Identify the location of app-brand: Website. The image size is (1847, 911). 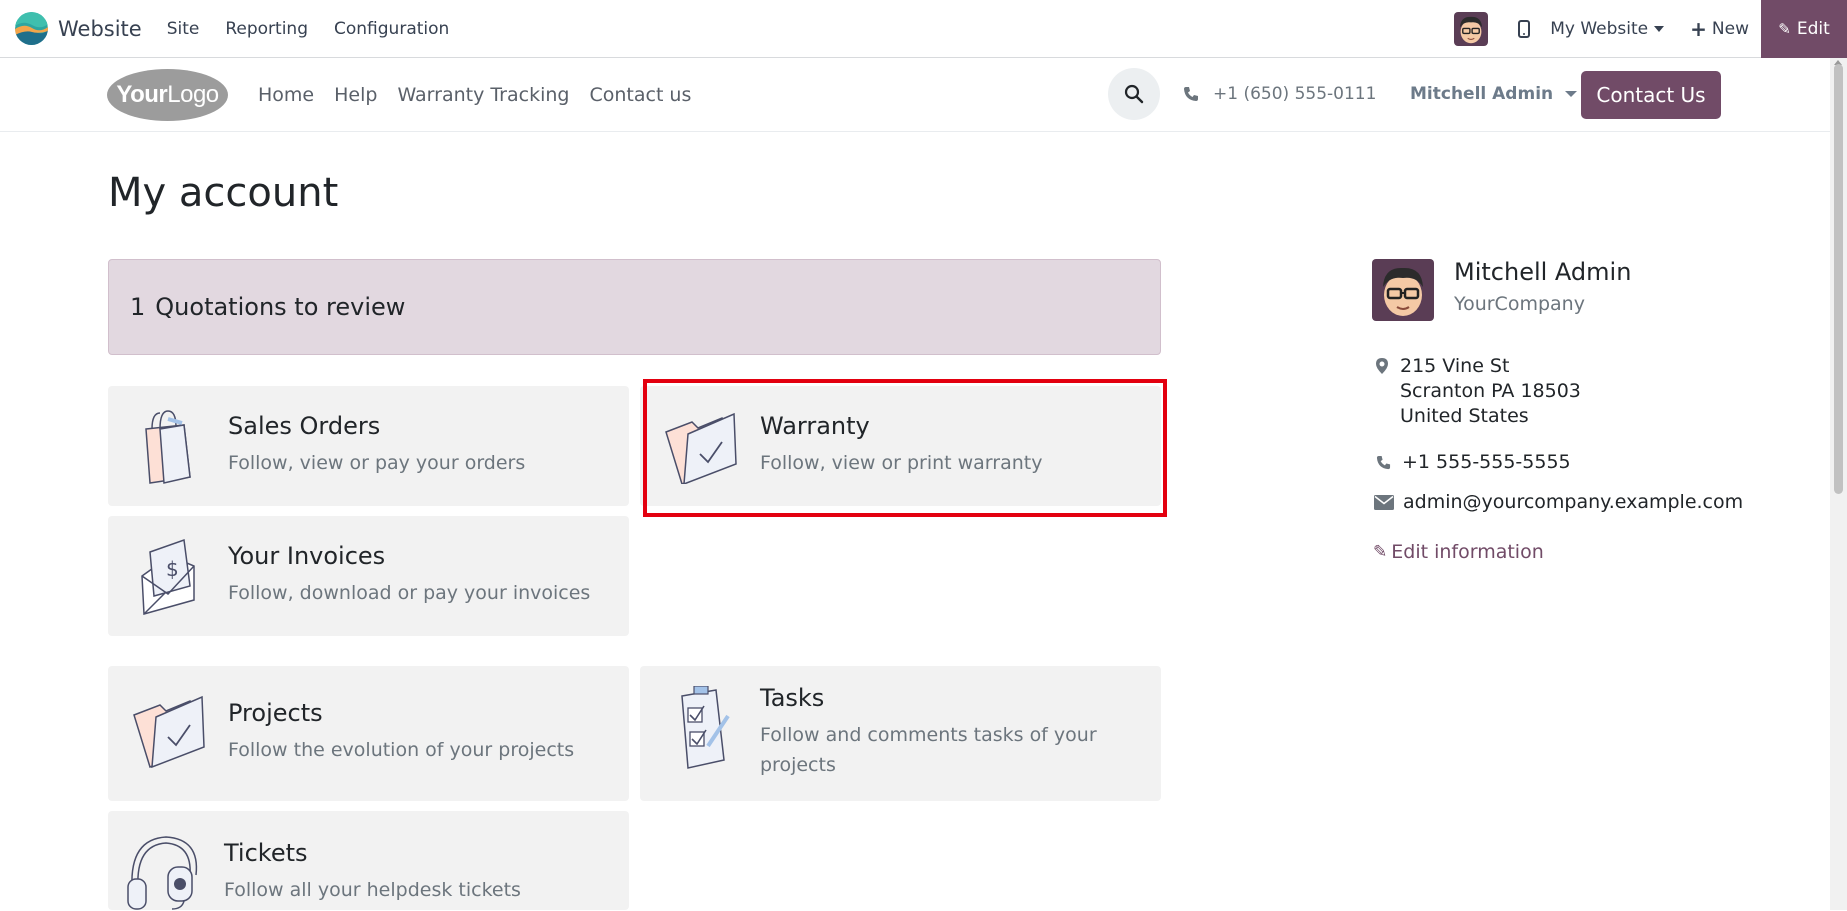
(78, 28).